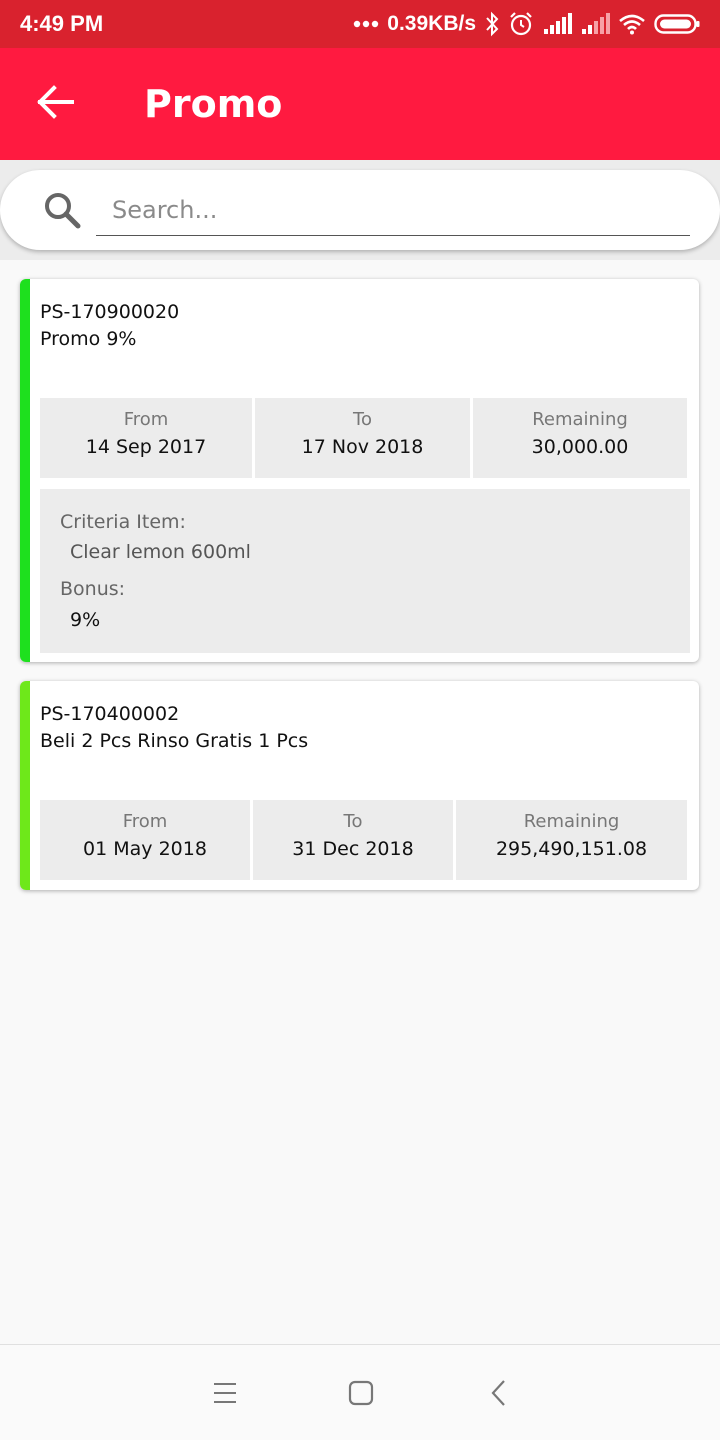 The width and height of the screenshot is (720, 1440). What do you see at coordinates (145, 849) in the screenshot?
I see `from-value: 01 May 2018` at bounding box center [145, 849].